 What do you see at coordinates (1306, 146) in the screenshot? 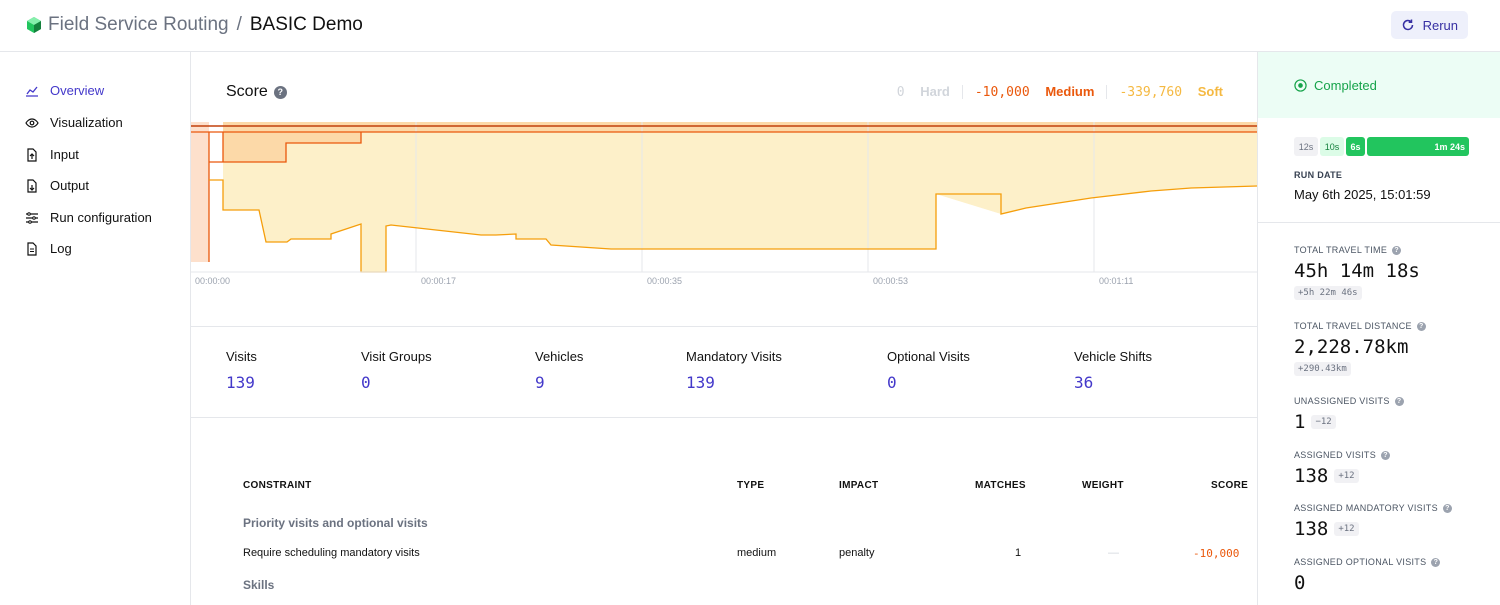
I see `timeline-segment: 12s` at bounding box center [1306, 146].